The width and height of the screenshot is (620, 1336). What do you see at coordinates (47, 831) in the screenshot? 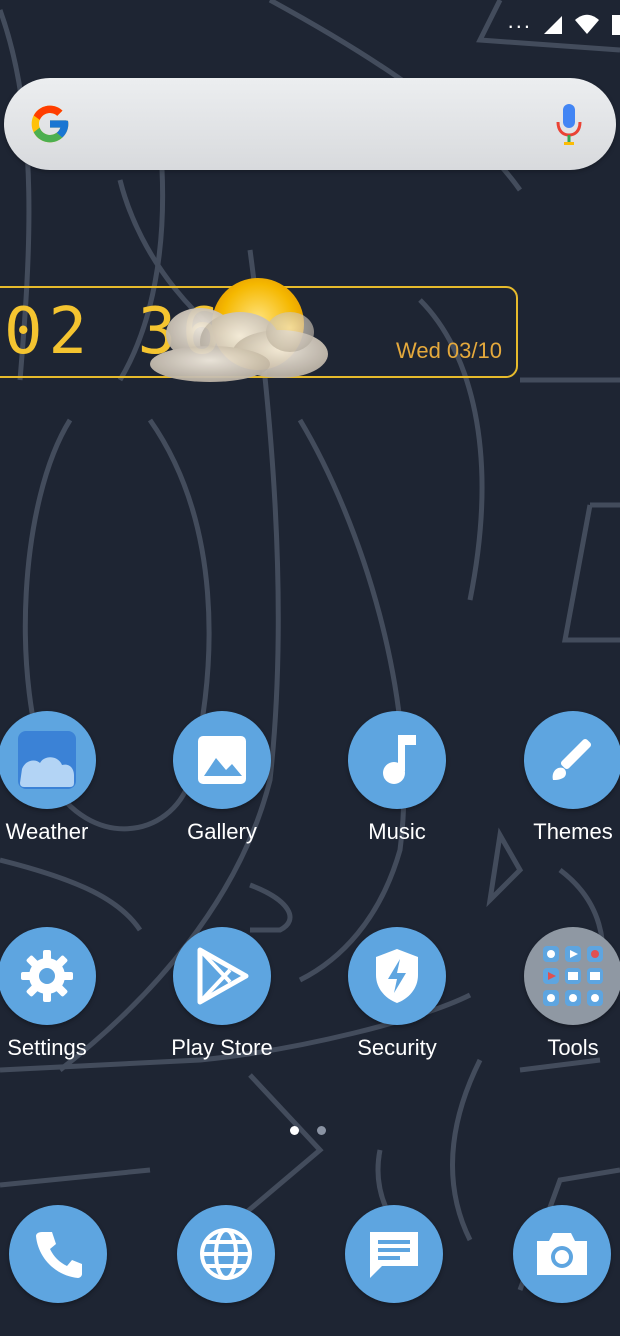
I see `app-label: Weather` at bounding box center [47, 831].